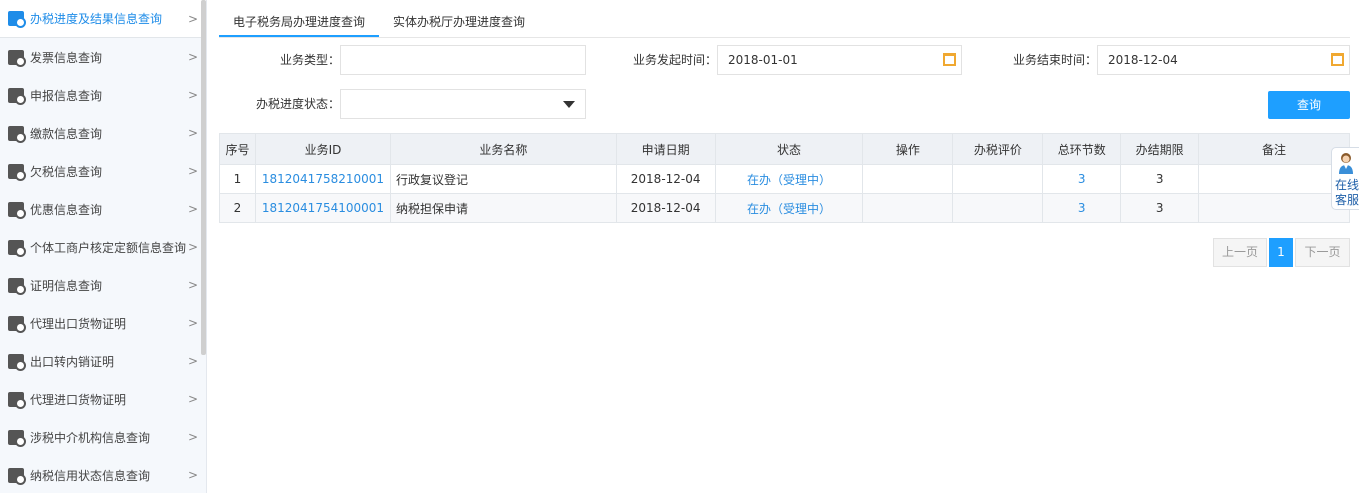 The width and height of the screenshot is (1359, 494). What do you see at coordinates (503, 208) in the screenshot?
I see `table-cell: 纳税担保申请` at bounding box center [503, 208].